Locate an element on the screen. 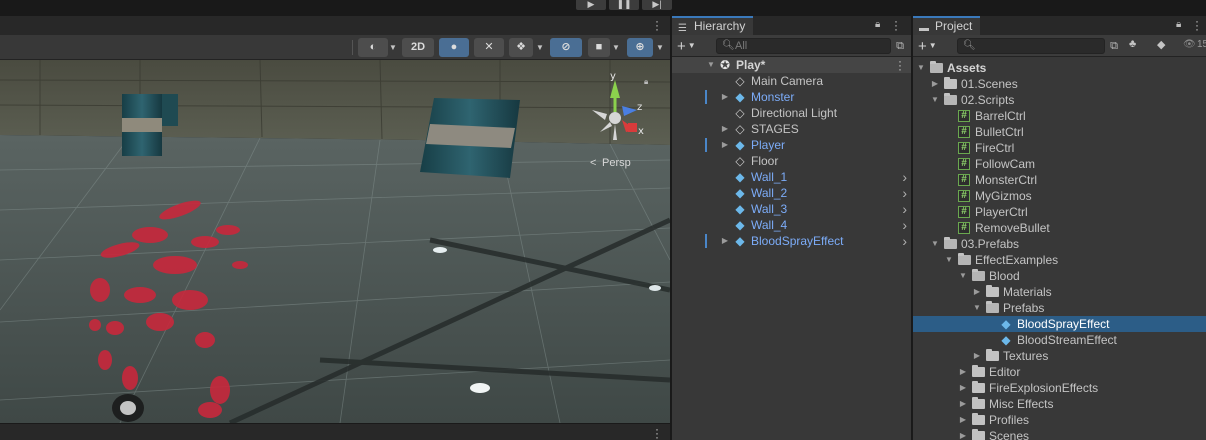 The image size is (1206, 440). project-prefab-row: ◆ BloodStreamEffect is located at coordinates (1059, 340).